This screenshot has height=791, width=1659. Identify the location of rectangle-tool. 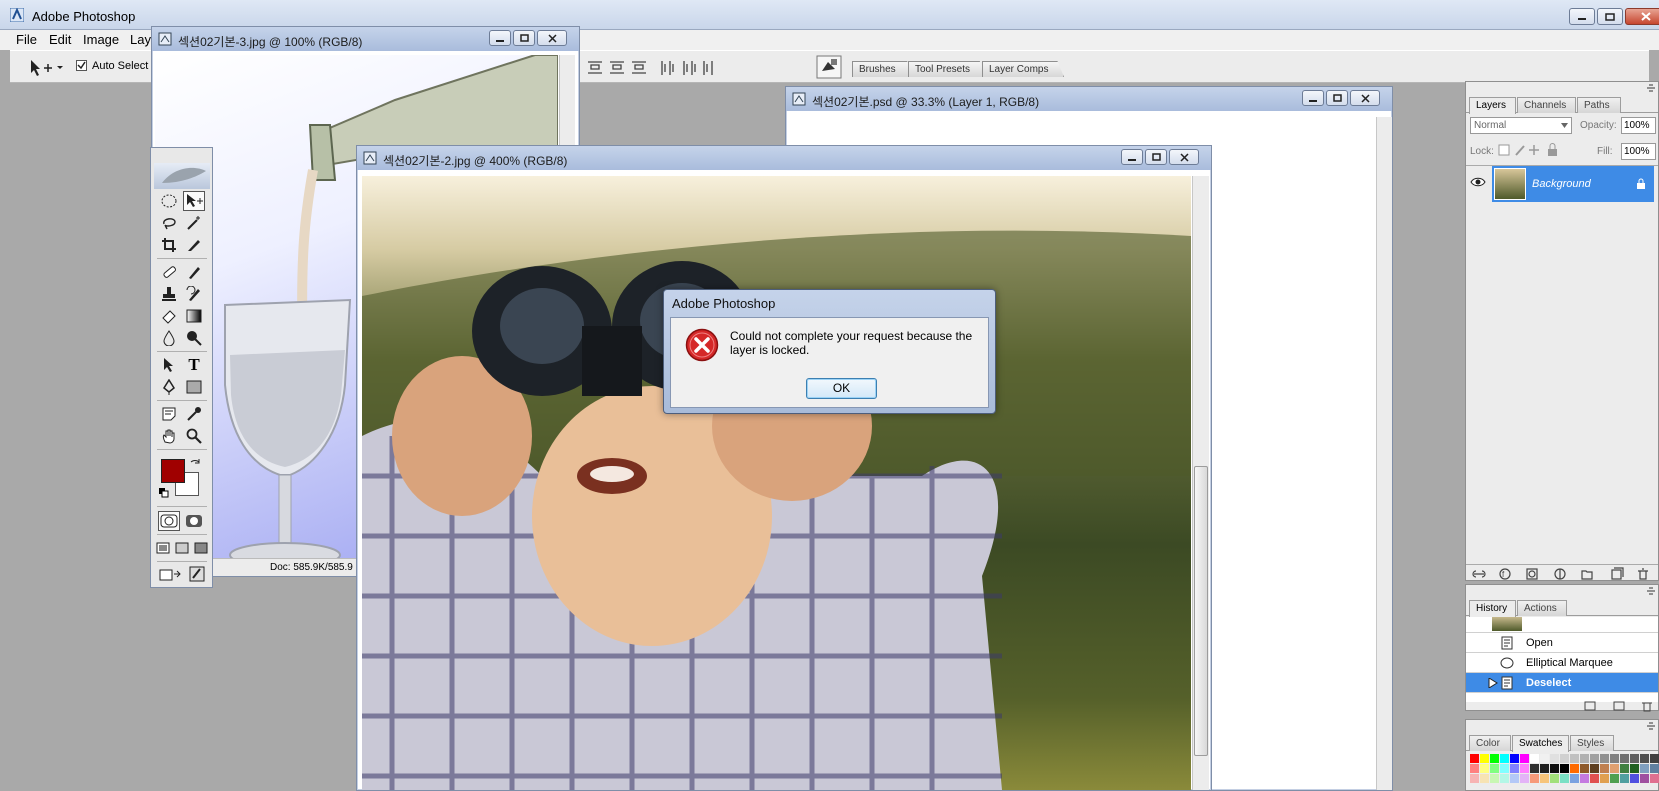
(194, 387).